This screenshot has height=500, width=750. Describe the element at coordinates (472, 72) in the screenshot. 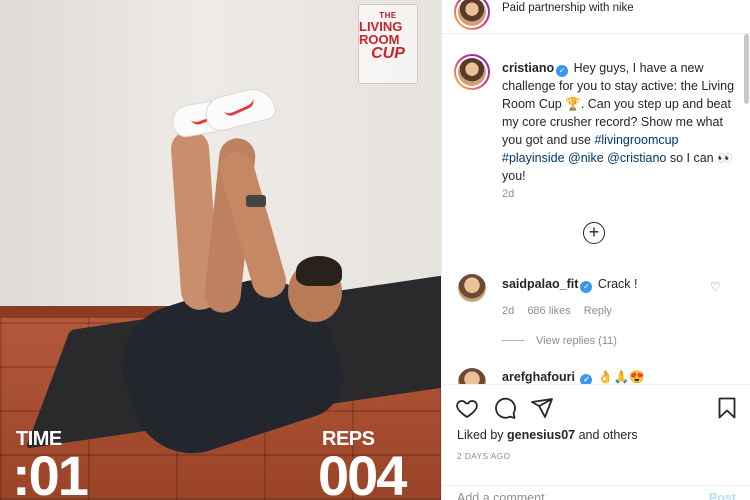

I see `caption-avatar` at that location.